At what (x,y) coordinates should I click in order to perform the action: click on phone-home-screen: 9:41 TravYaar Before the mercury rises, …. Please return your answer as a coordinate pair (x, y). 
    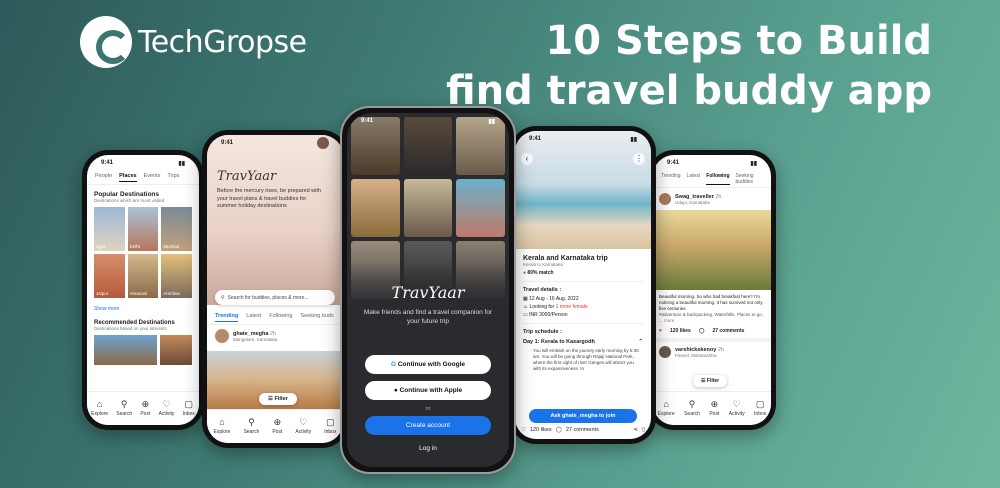
    Looking at the image, I should click on (275, 289).